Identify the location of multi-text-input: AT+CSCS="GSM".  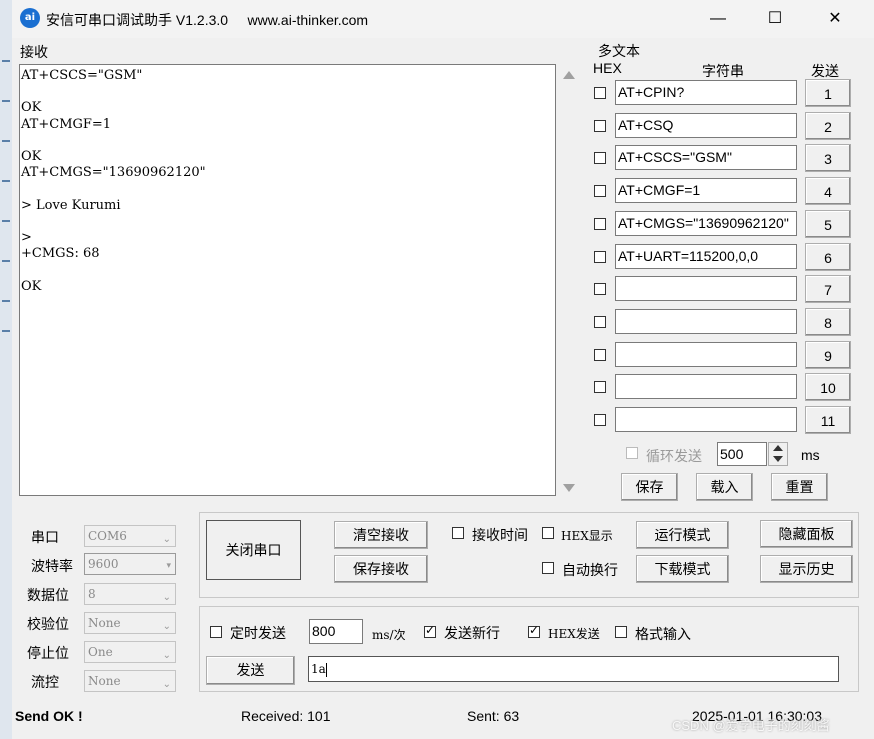
(706, 158).